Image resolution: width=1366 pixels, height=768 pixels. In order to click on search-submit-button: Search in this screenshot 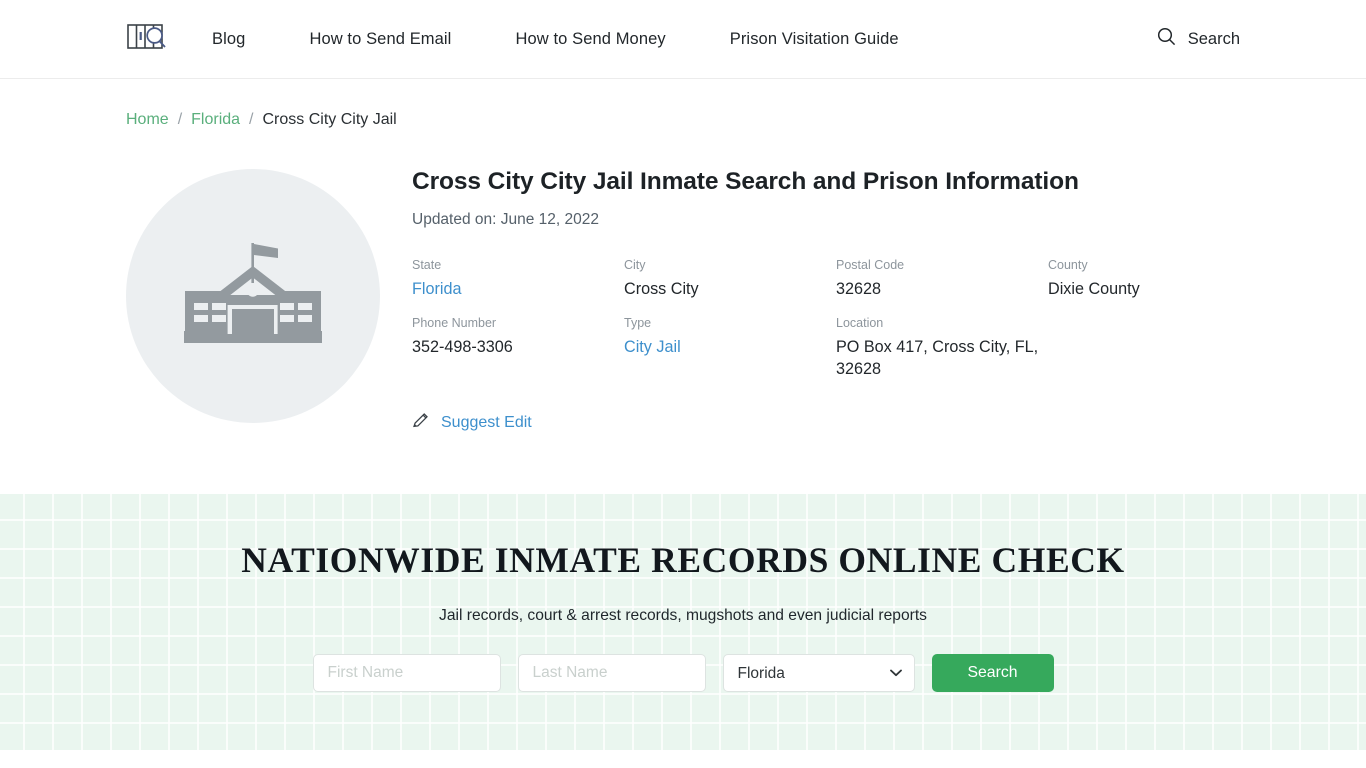, I will do `click(992, 673)`.